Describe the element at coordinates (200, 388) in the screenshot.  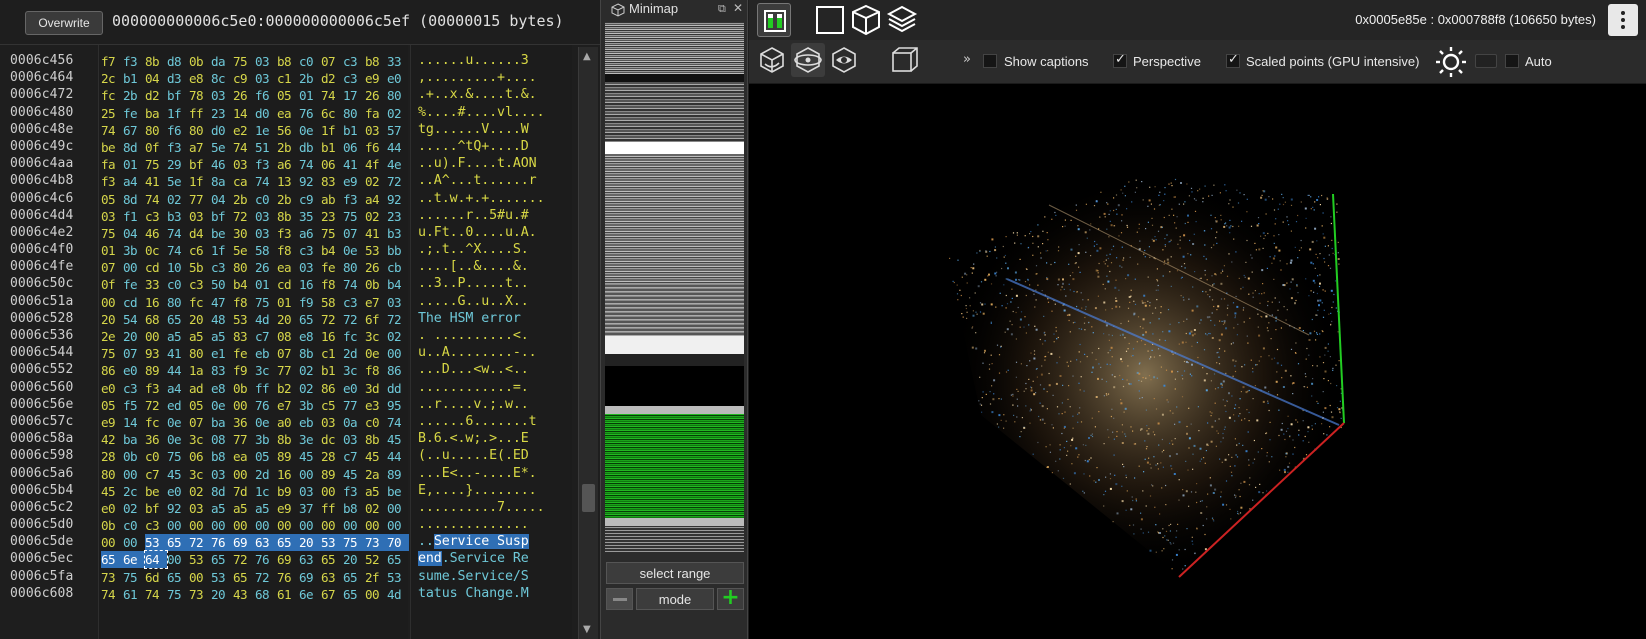
I see `hex-byte: ad` at that location.